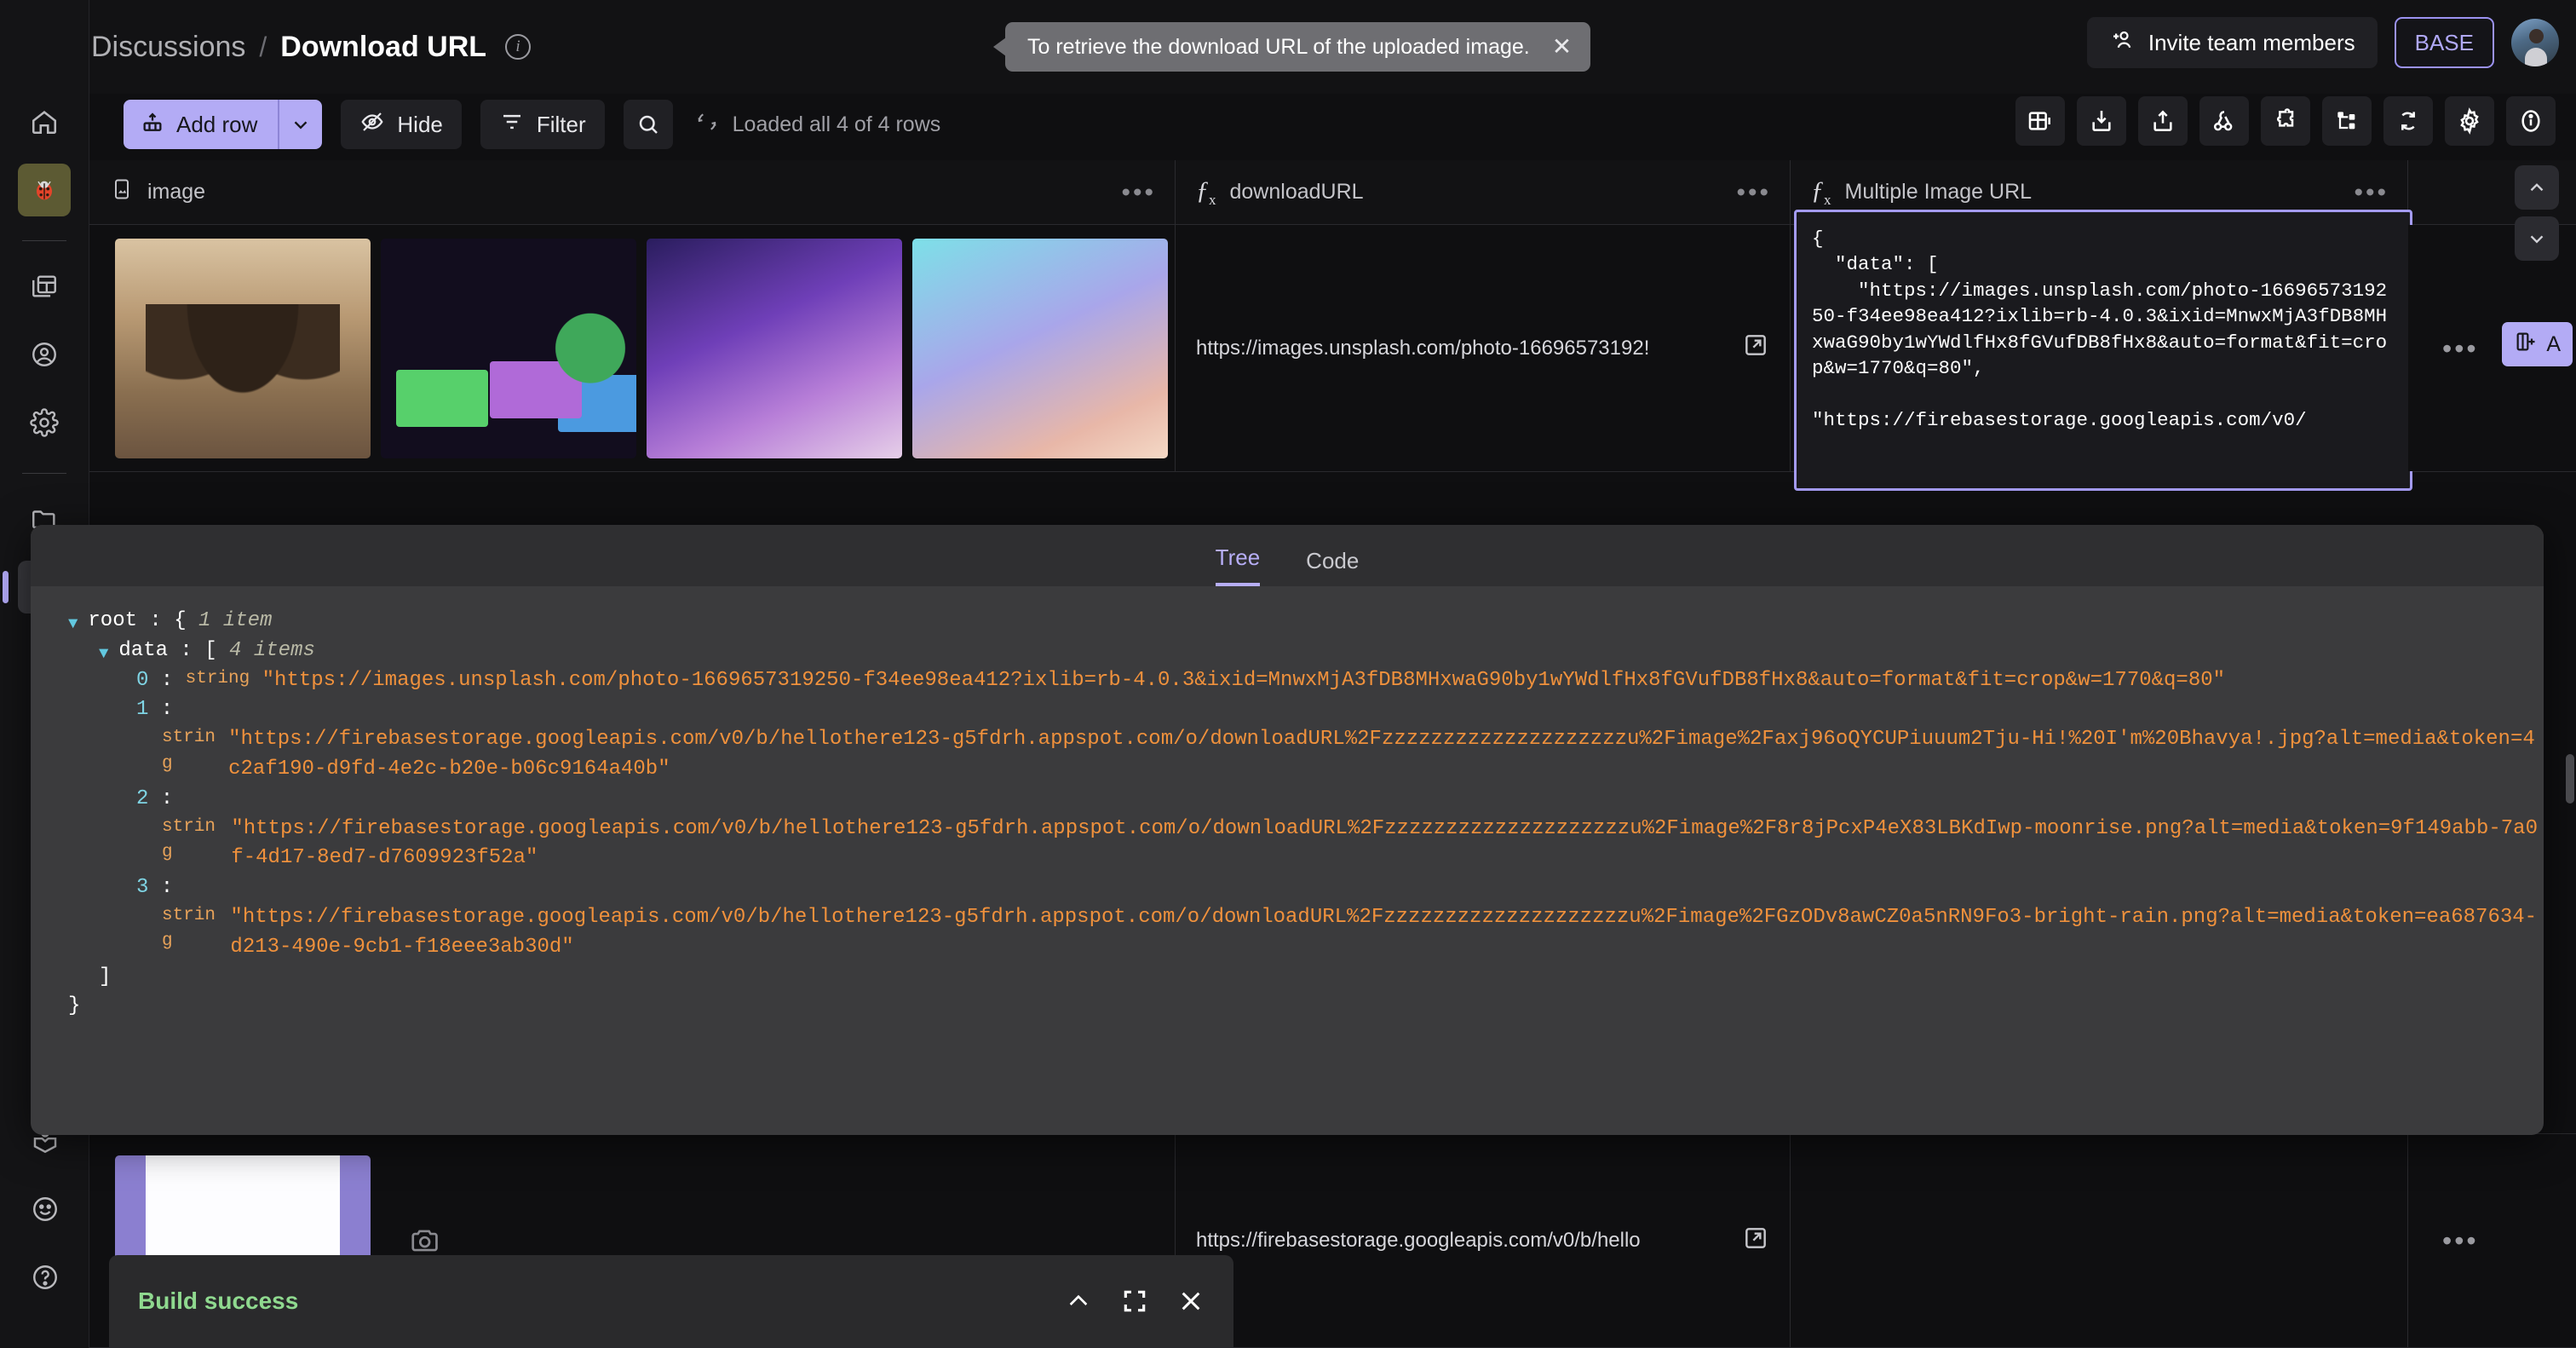 Image resolution: width=2576 pixels, height=1348 pixels. Describe the element at coordinates (45, 422) in the screenshot. I see `sidebar-item-settings` at that location.